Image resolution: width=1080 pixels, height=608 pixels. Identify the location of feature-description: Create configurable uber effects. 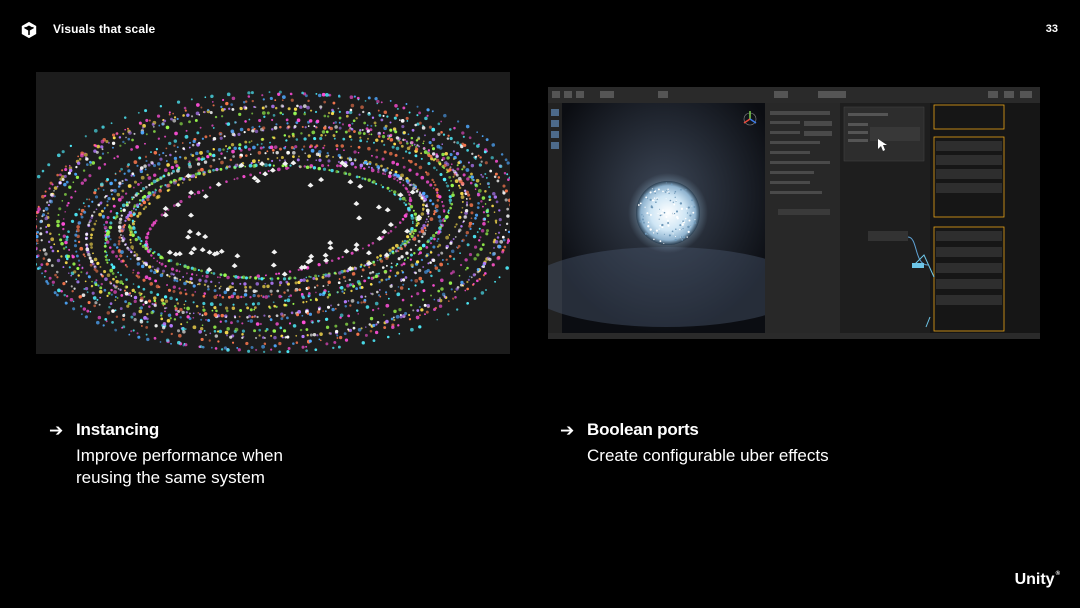
(747, 456).